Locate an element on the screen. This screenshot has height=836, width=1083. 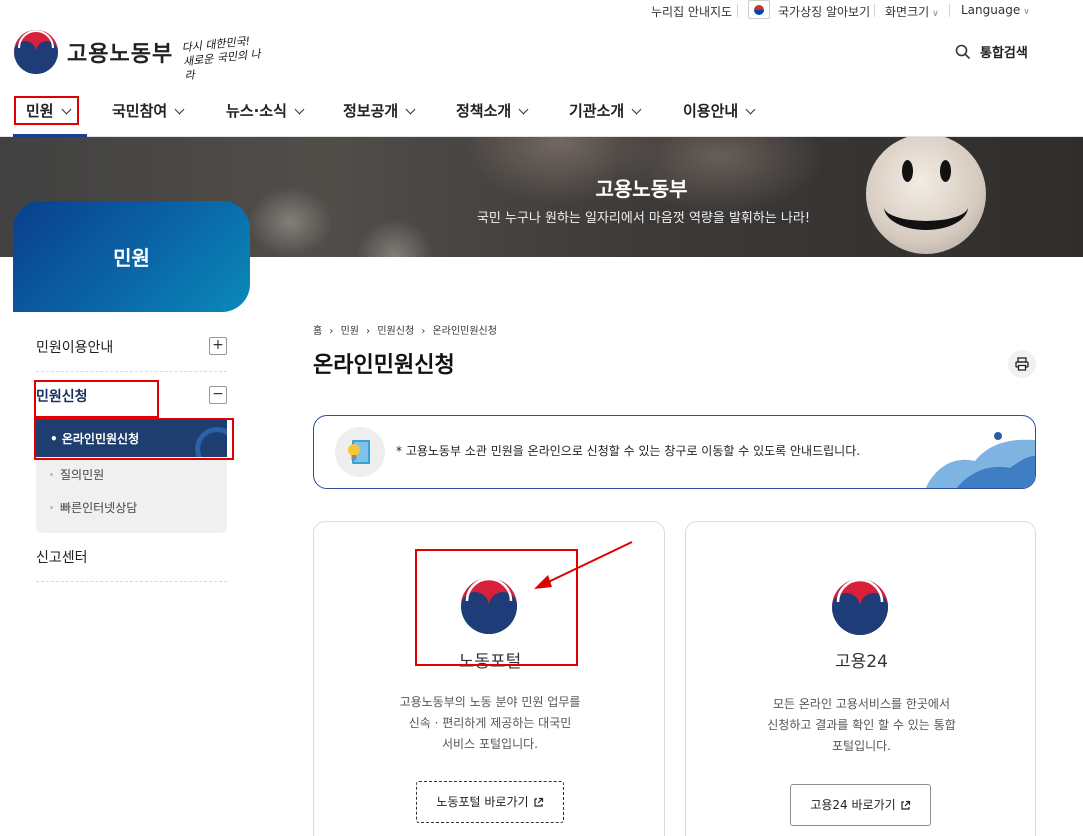
breadcrumb-current: 온라인민원신청 is located at coordinates (464, 331).